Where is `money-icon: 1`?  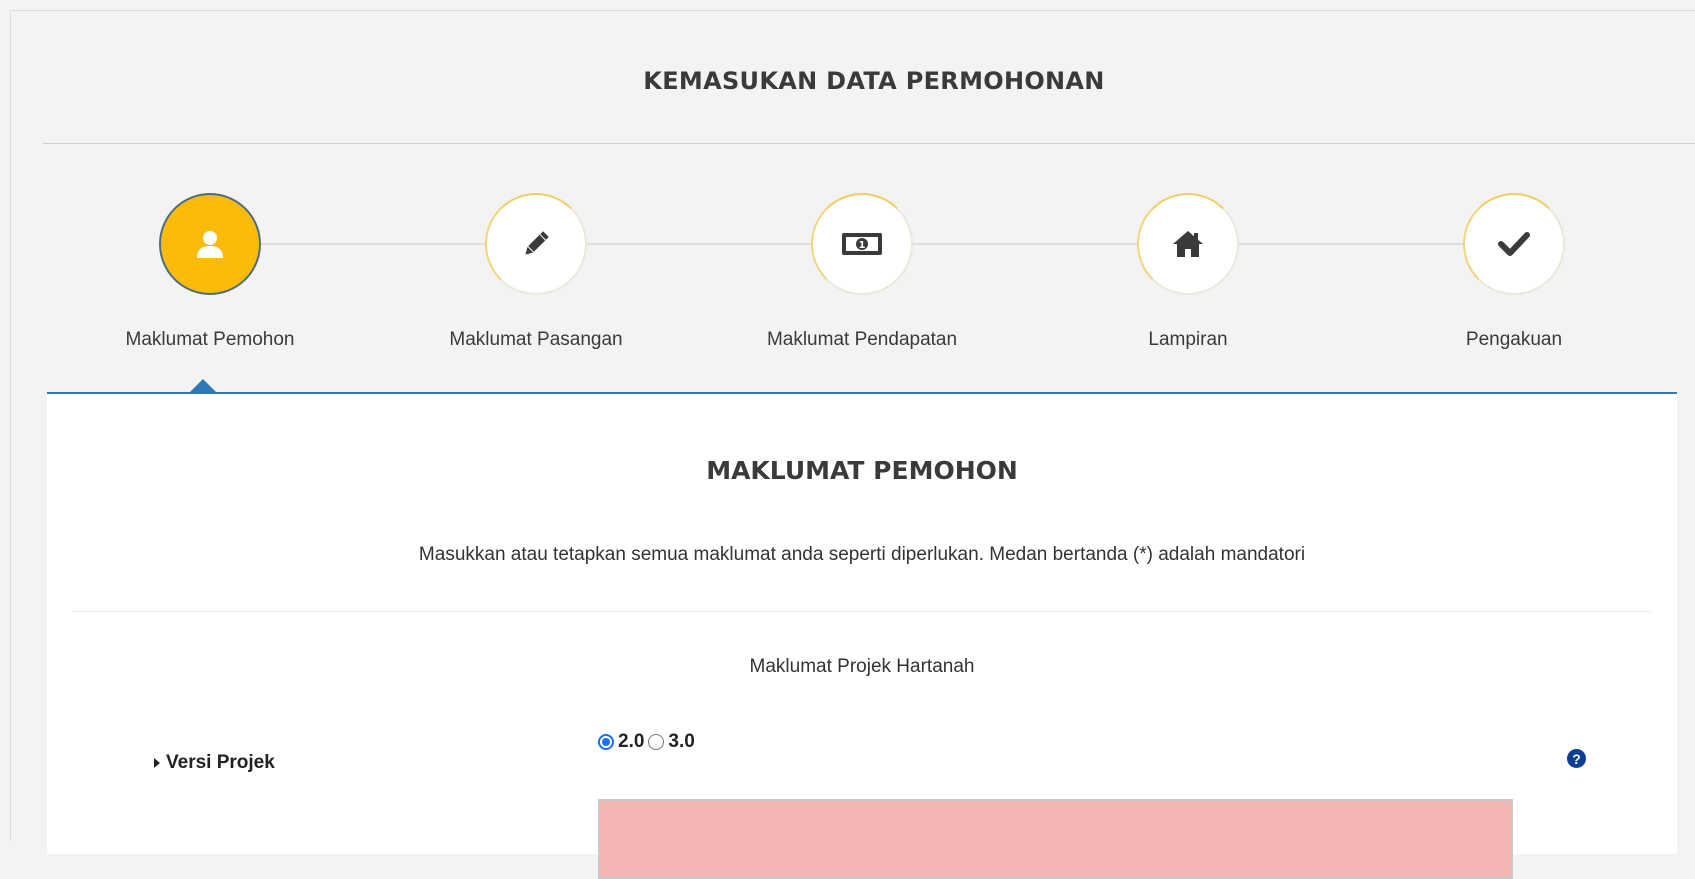 money-icon: 1 is located at coordinates (862, 244).